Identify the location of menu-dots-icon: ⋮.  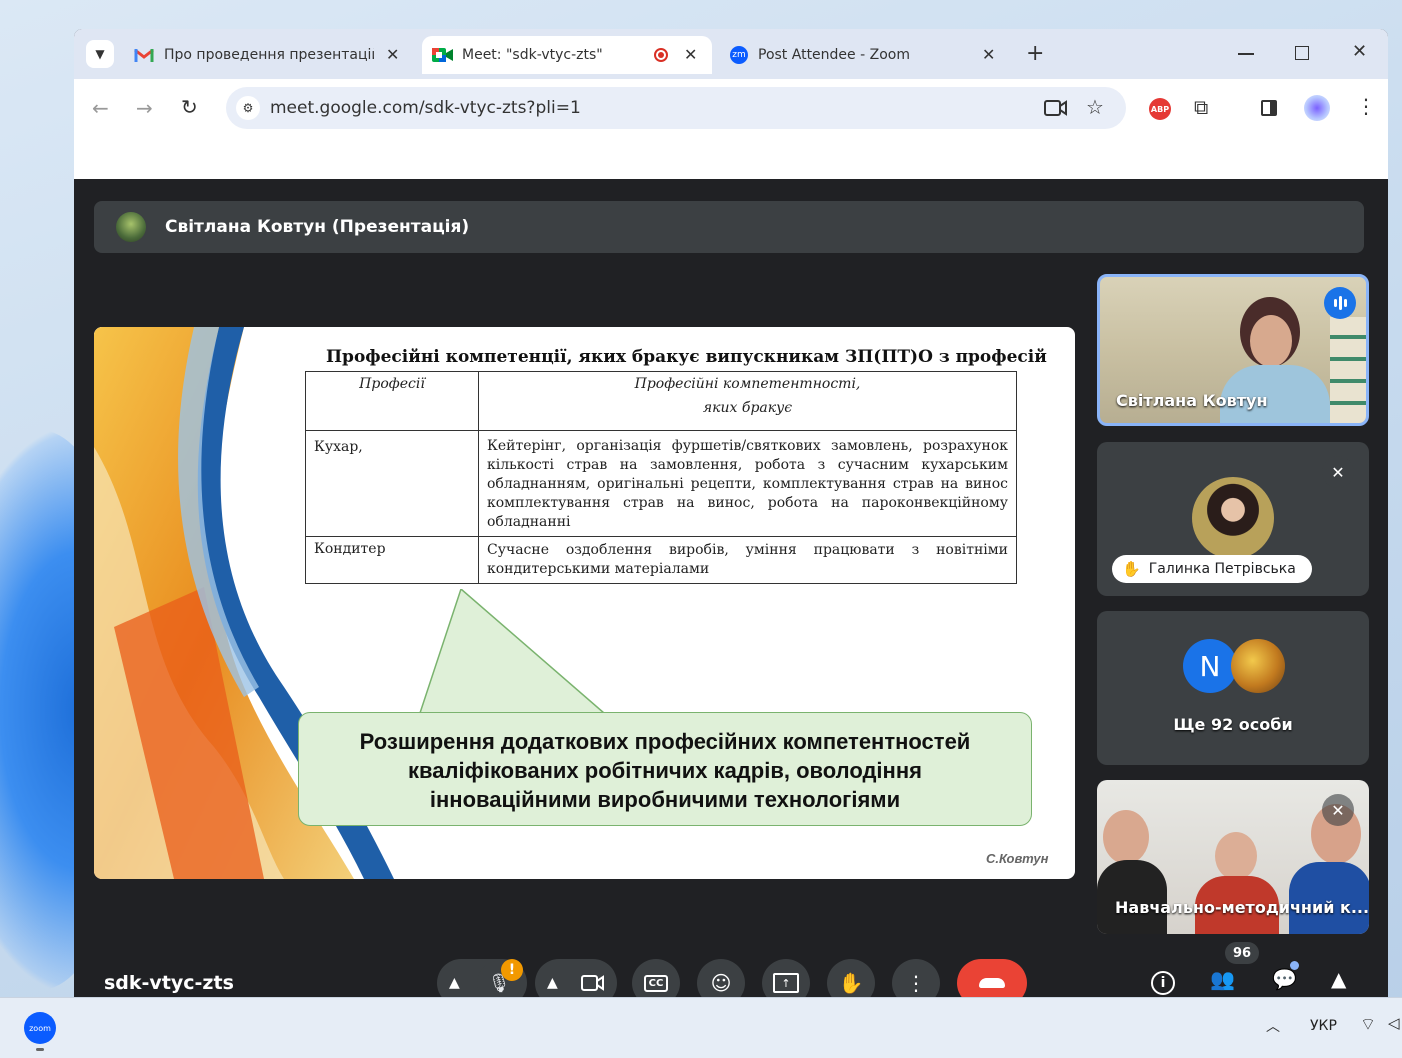
(1366, 106).